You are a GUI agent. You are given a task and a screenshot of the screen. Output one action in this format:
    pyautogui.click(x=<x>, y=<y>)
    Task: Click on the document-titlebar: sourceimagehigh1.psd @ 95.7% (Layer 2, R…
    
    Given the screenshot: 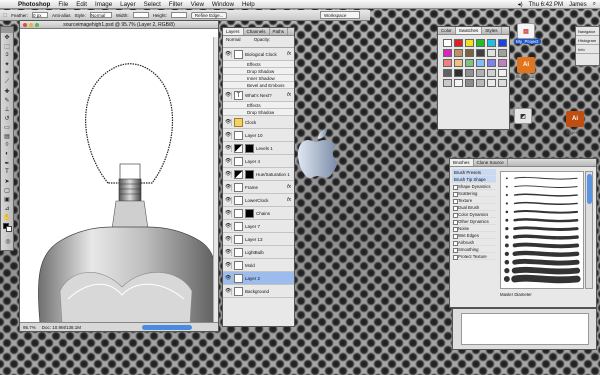 What is the action you would take?
    pyautogui.click(x=119, y=25)
    